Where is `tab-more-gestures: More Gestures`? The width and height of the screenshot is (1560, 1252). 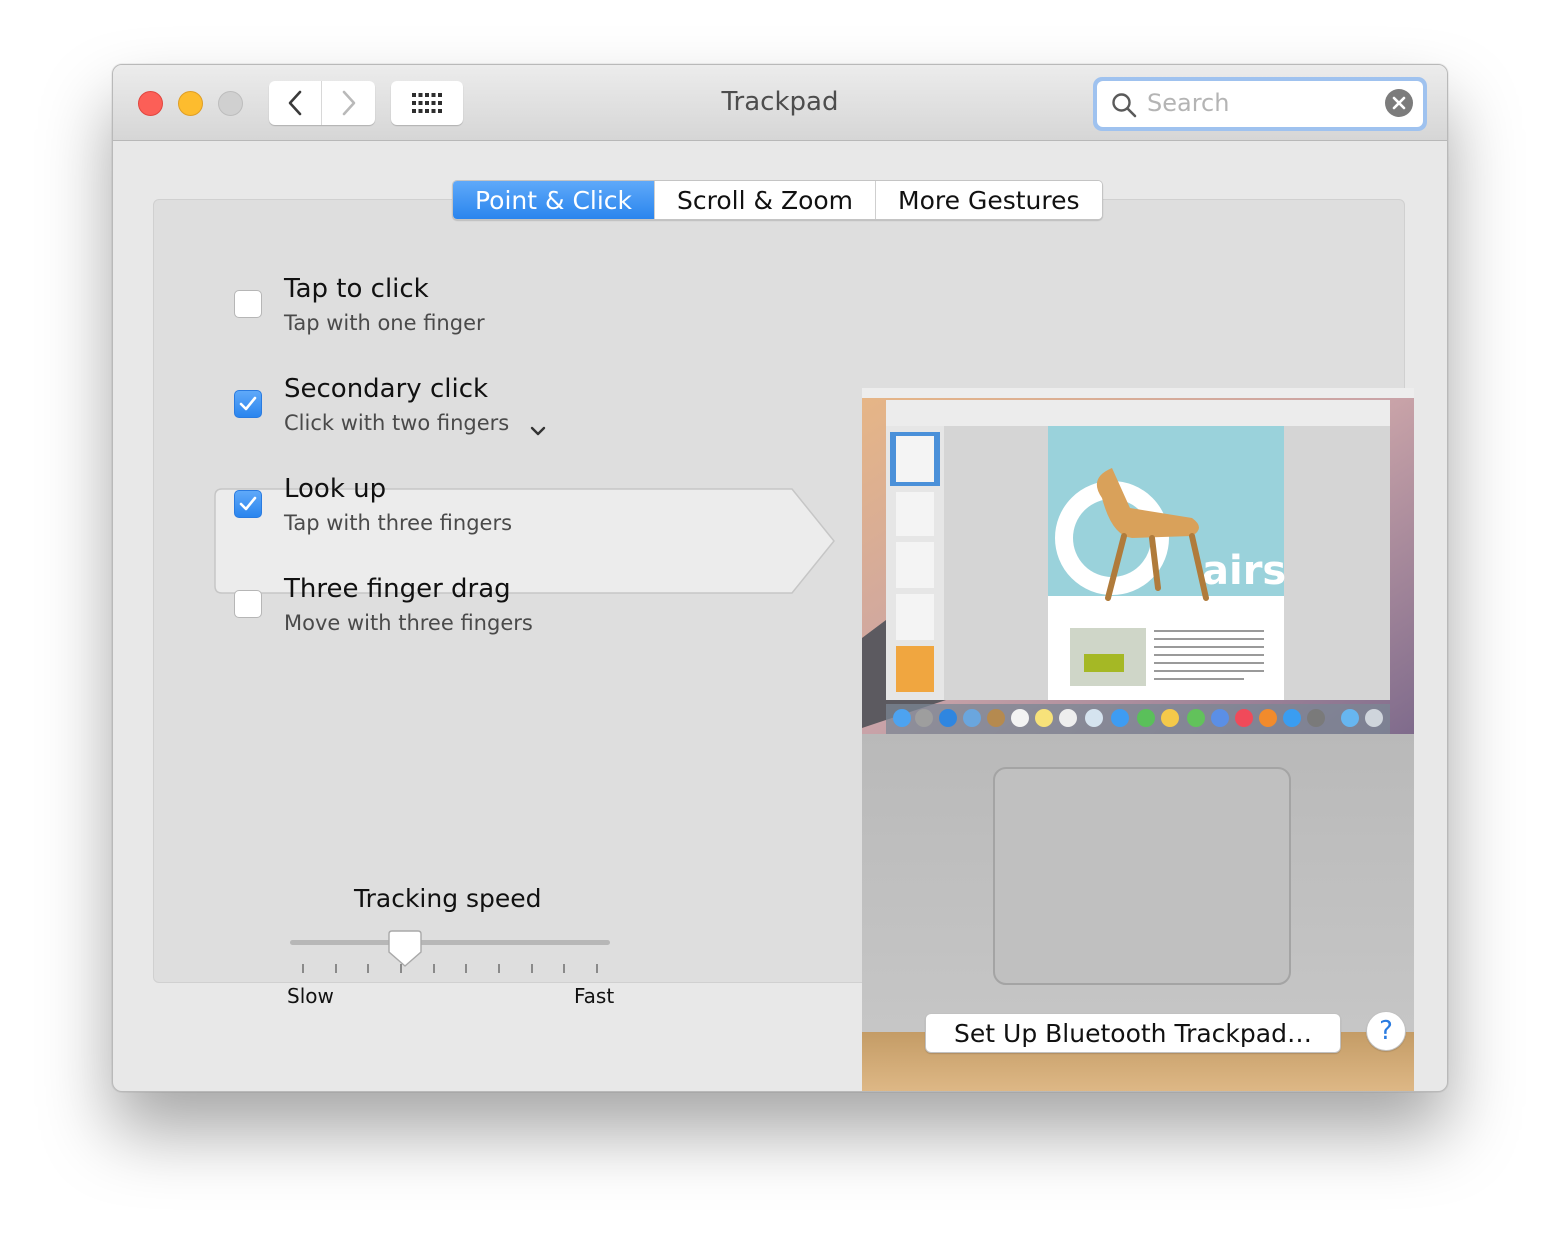
tab-more-gestures: More Gestures is located at coordinates (989, 200).